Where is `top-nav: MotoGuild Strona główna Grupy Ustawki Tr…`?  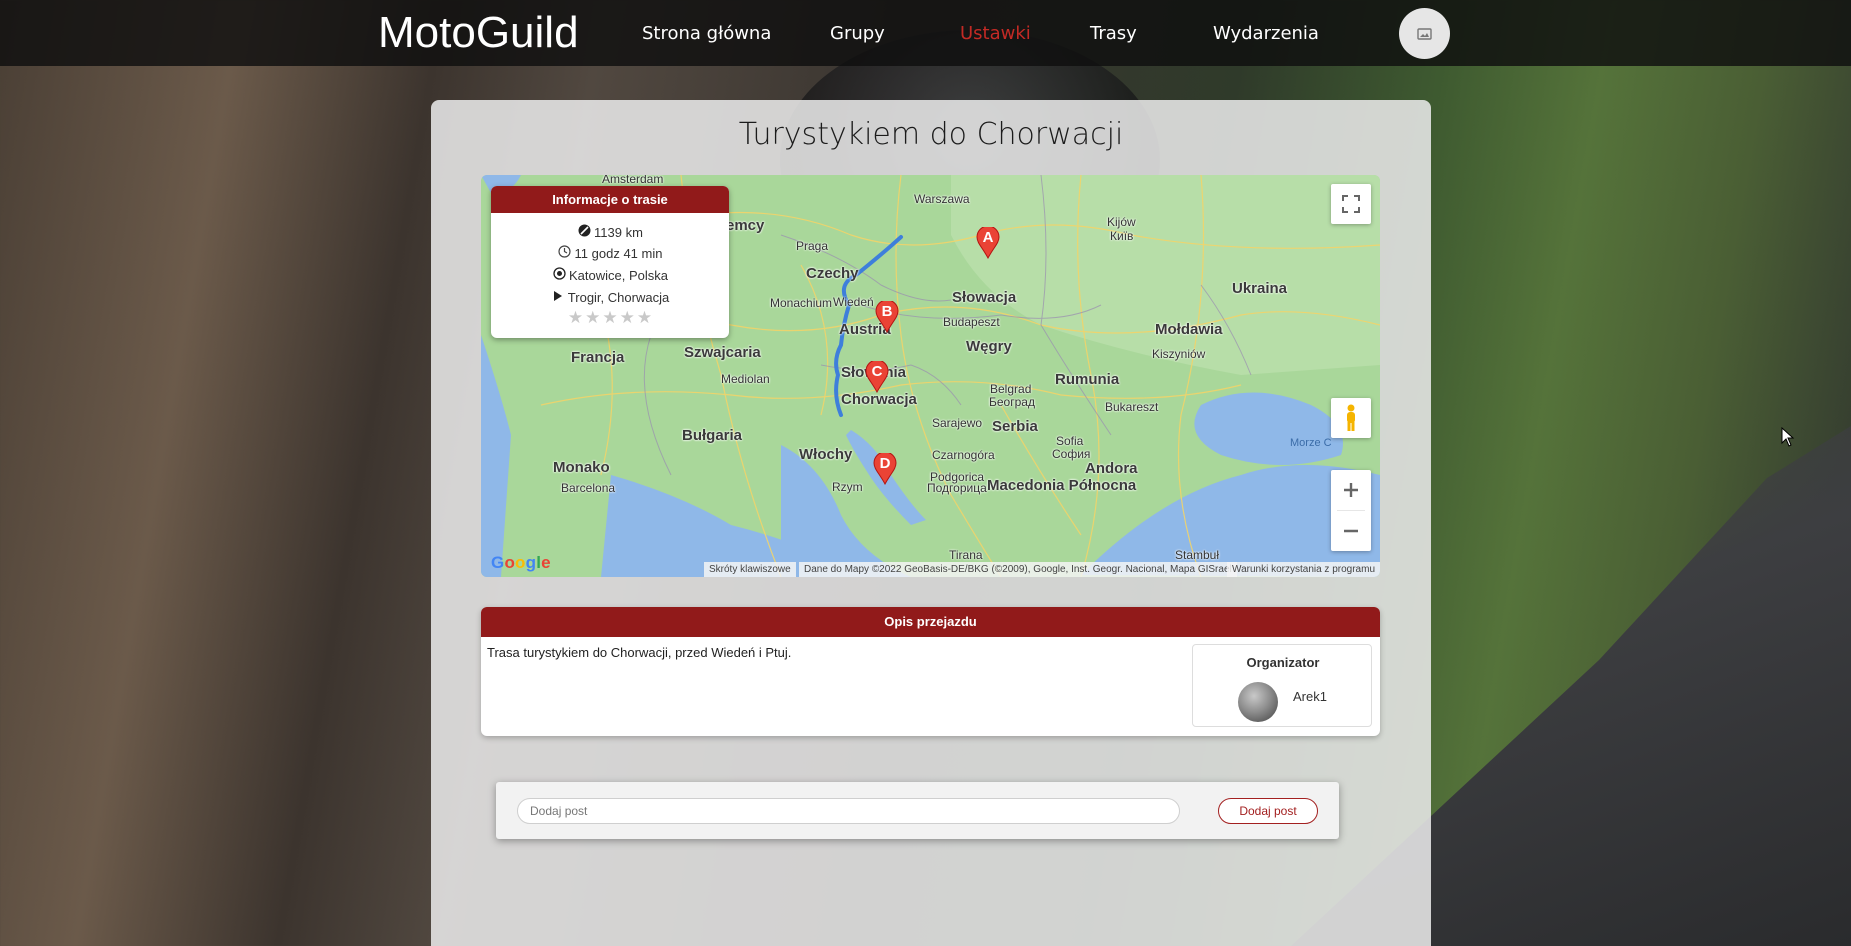 top-nav: MotoGuild Strona główna Grupy Ustawki Tr… is located at coordinates (925, 33).